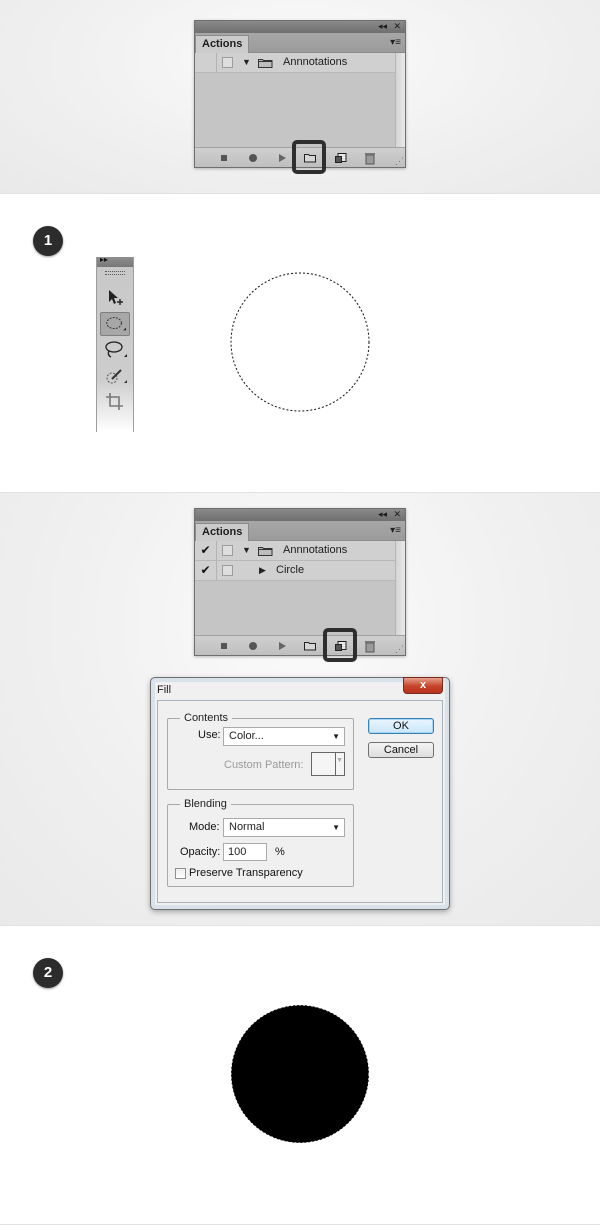 The height and width of the screenshot is (1225, 600). I want to click on action-row: ✔ ▶ Circle, so click(295, 571).